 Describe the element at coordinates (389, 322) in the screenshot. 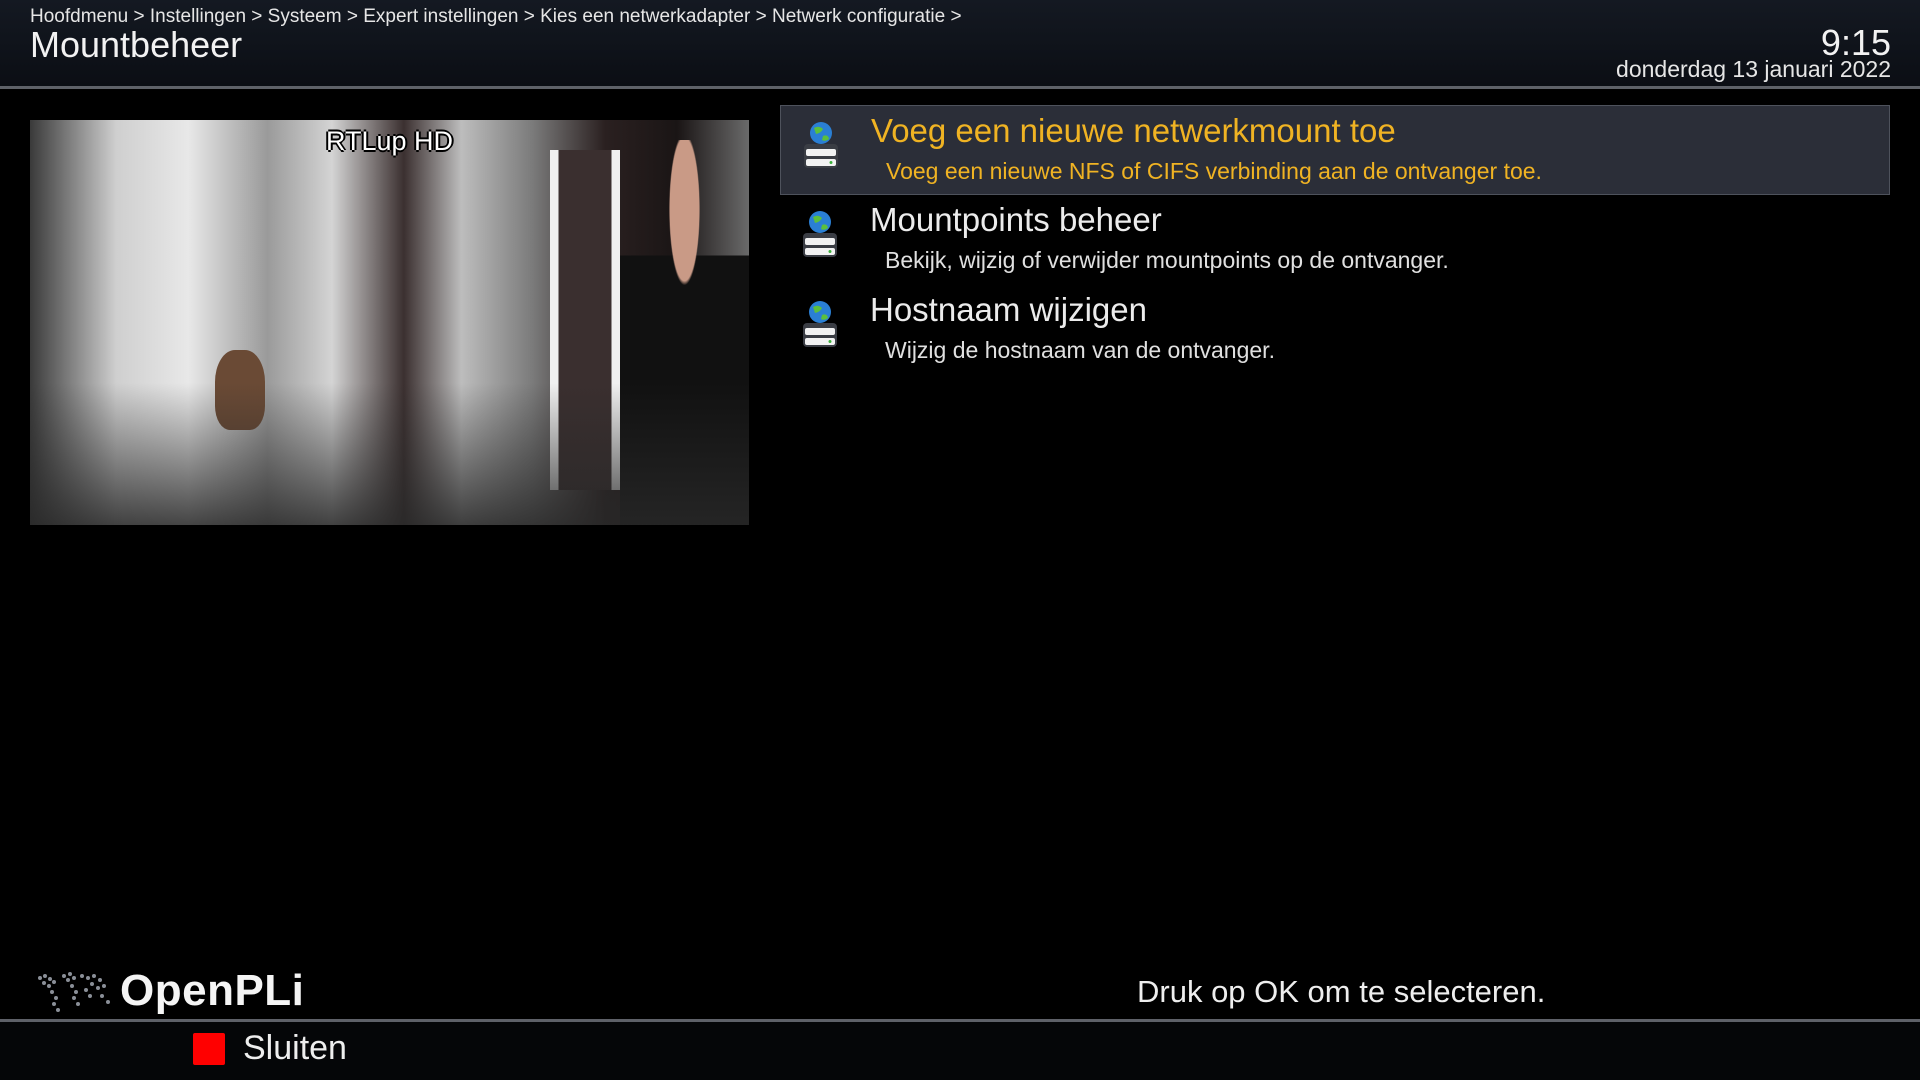

I see `video-preview: RTLup HD` at that location.